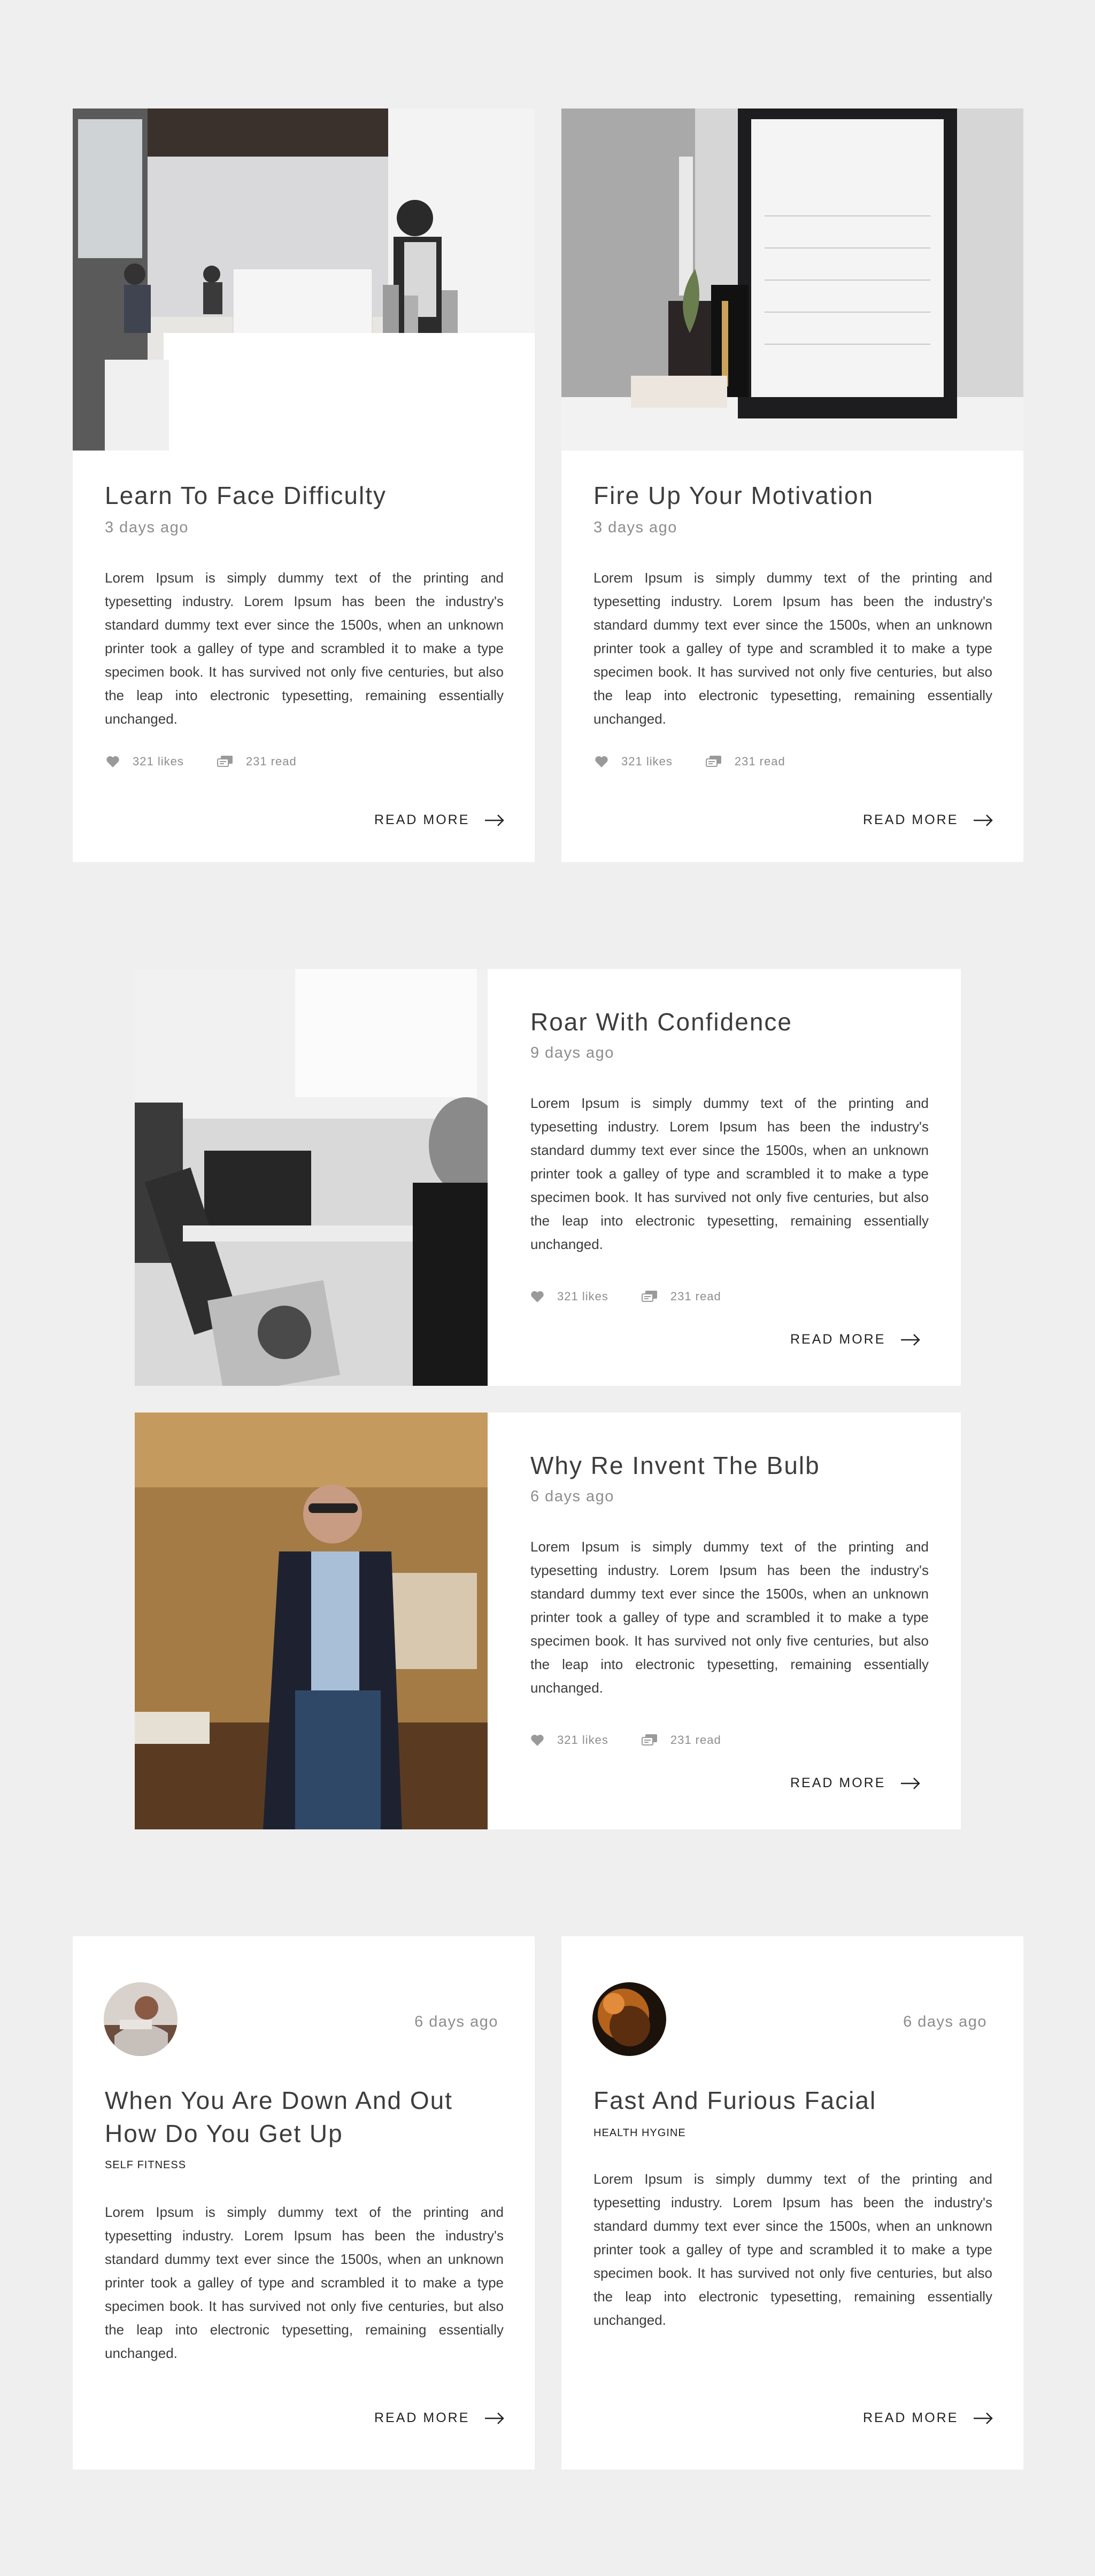 Image resolution: width=1095 pixels, height=2576 pixels. What do you see at coordinates (279, 2100) in the screenshot?
I see `card-title-line: When You Are Down And Out` at bounding box center [279, 2100].